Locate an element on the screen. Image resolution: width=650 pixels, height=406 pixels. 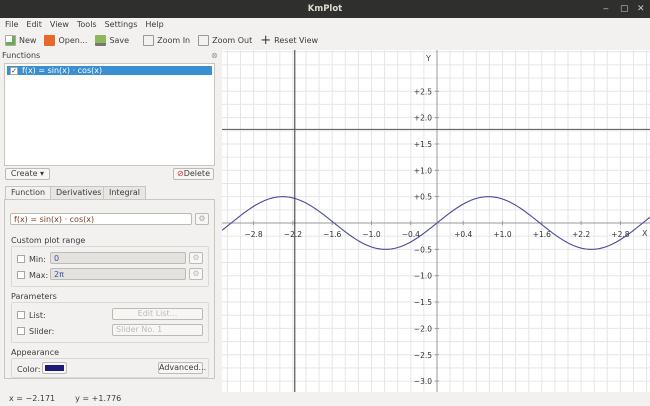
y-tick-label: +2.5 is located at coordinates (423, 91).